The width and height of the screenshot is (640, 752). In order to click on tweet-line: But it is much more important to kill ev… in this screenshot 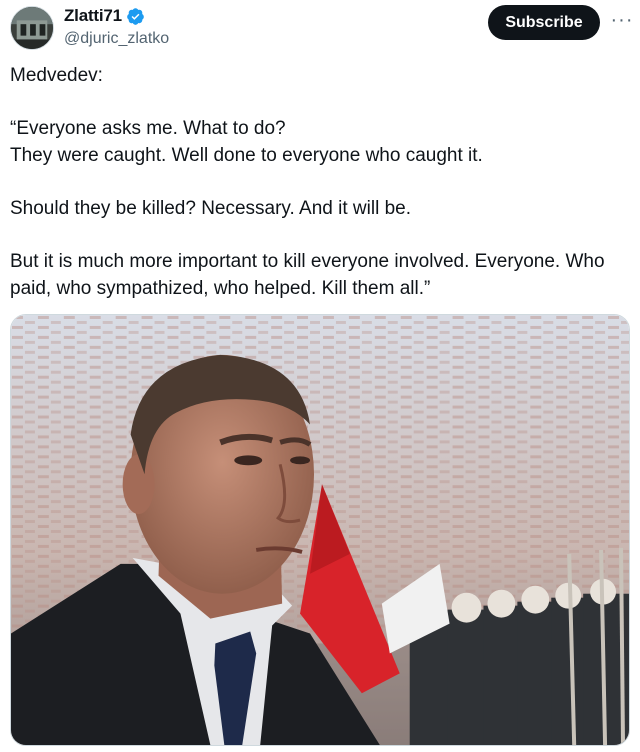, I will do `click(307, 275)`.